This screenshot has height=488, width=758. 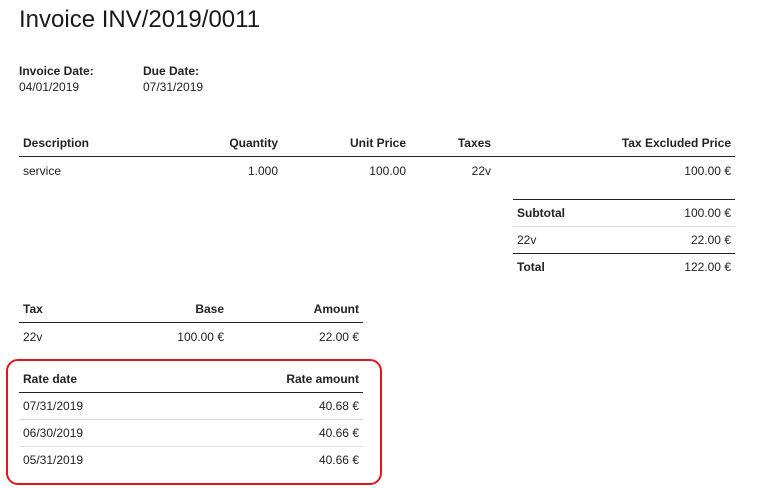 I want to click on tax-total-value: 22.00 €, so click(x=680, y=240).